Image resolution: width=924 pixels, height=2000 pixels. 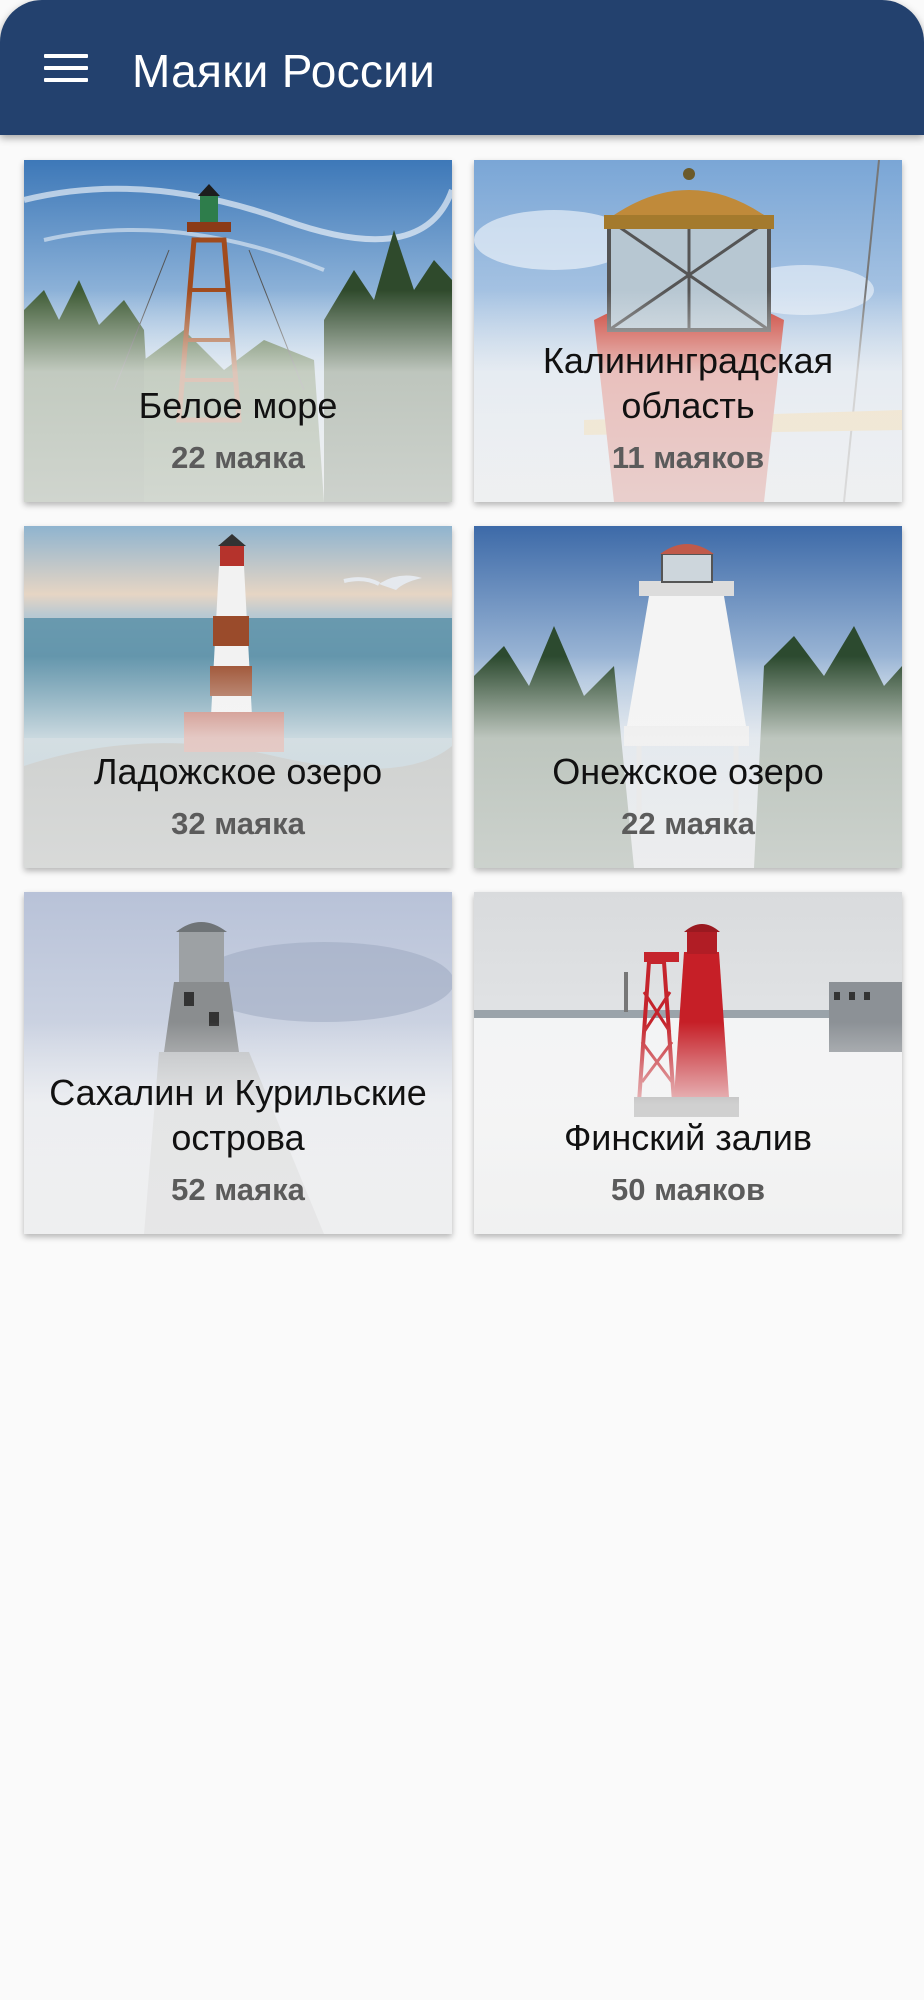 What do you see at coordinates (238, 697) in the screenshot?
I see `region-card-ladoga: Ладожское озеро 32 маяка` at bounding box center [238, 697].